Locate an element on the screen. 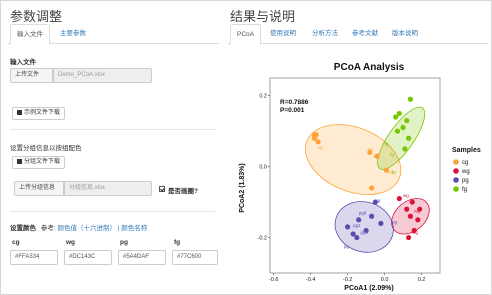 This screenshot has height=295, width=492. x-axis-title: PCoA1 (2.09%) is located at coordinates (368, 288).